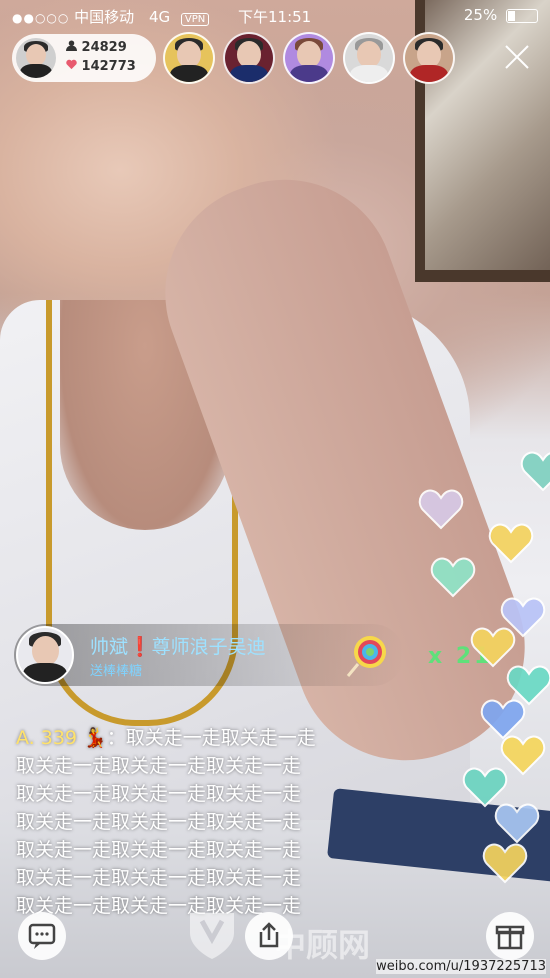  I want to click on host-avatar, so click(36, 58).